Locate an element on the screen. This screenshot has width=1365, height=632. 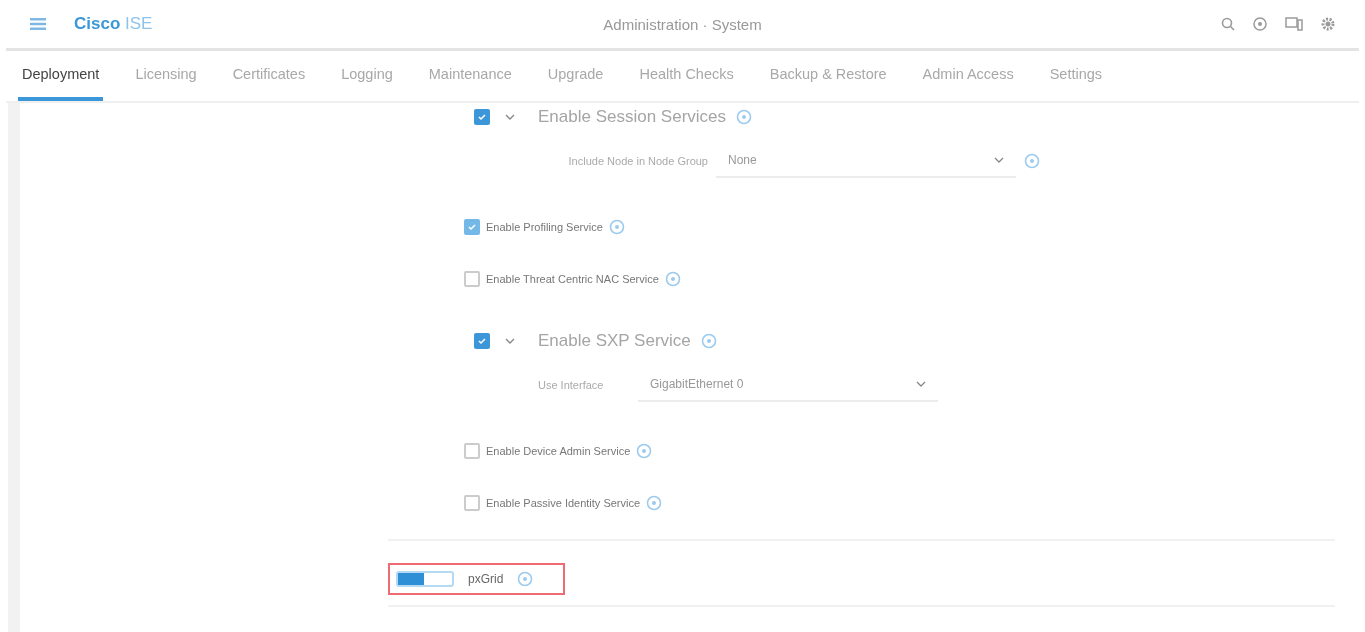
menu-icon is located at coordinates (38, 24).